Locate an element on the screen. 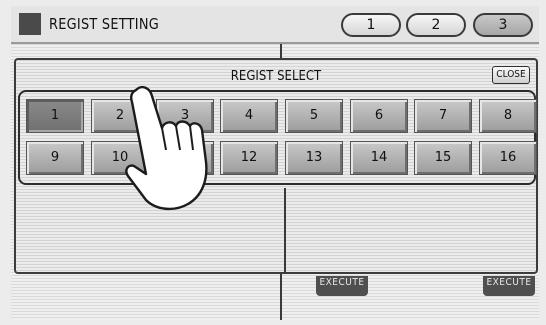 The height and width of the screenshot is (325, 546). bank-button-4: 4 is located at coordinates (249, 116).